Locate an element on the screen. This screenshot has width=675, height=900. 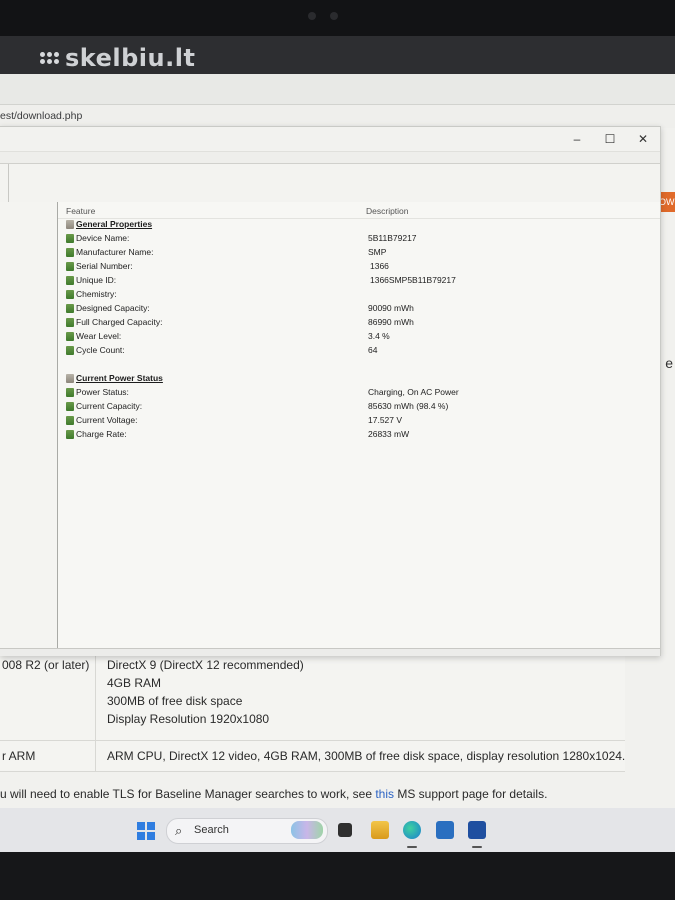
list-item: Chemistry: is located at coordinates (358, 294).